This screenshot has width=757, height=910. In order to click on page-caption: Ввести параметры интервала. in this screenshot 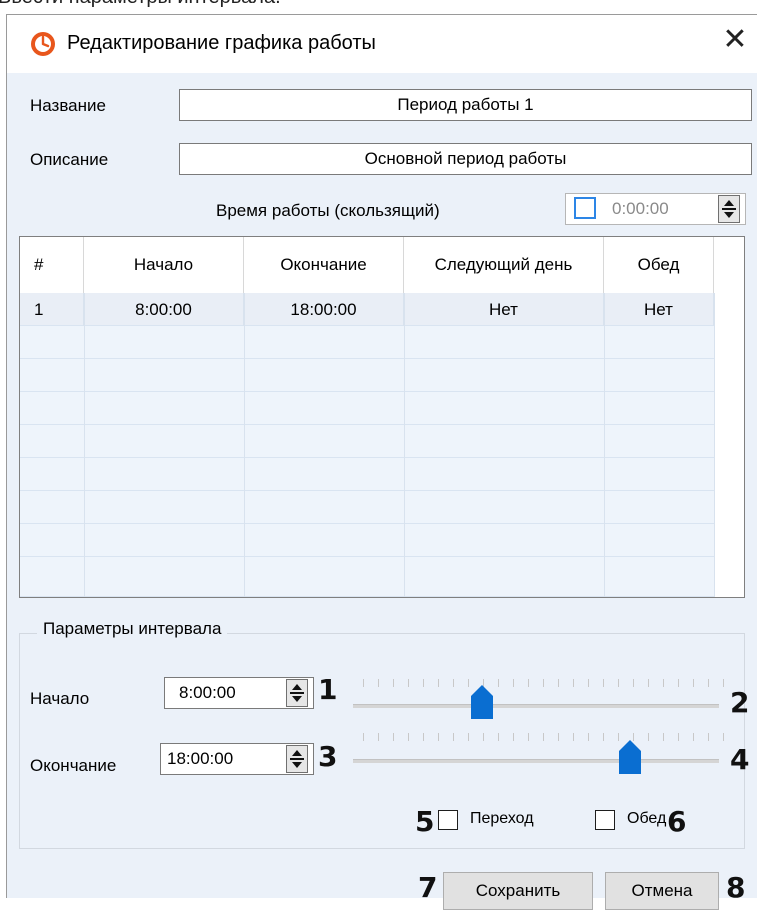, I will do `click(140, 4)`.